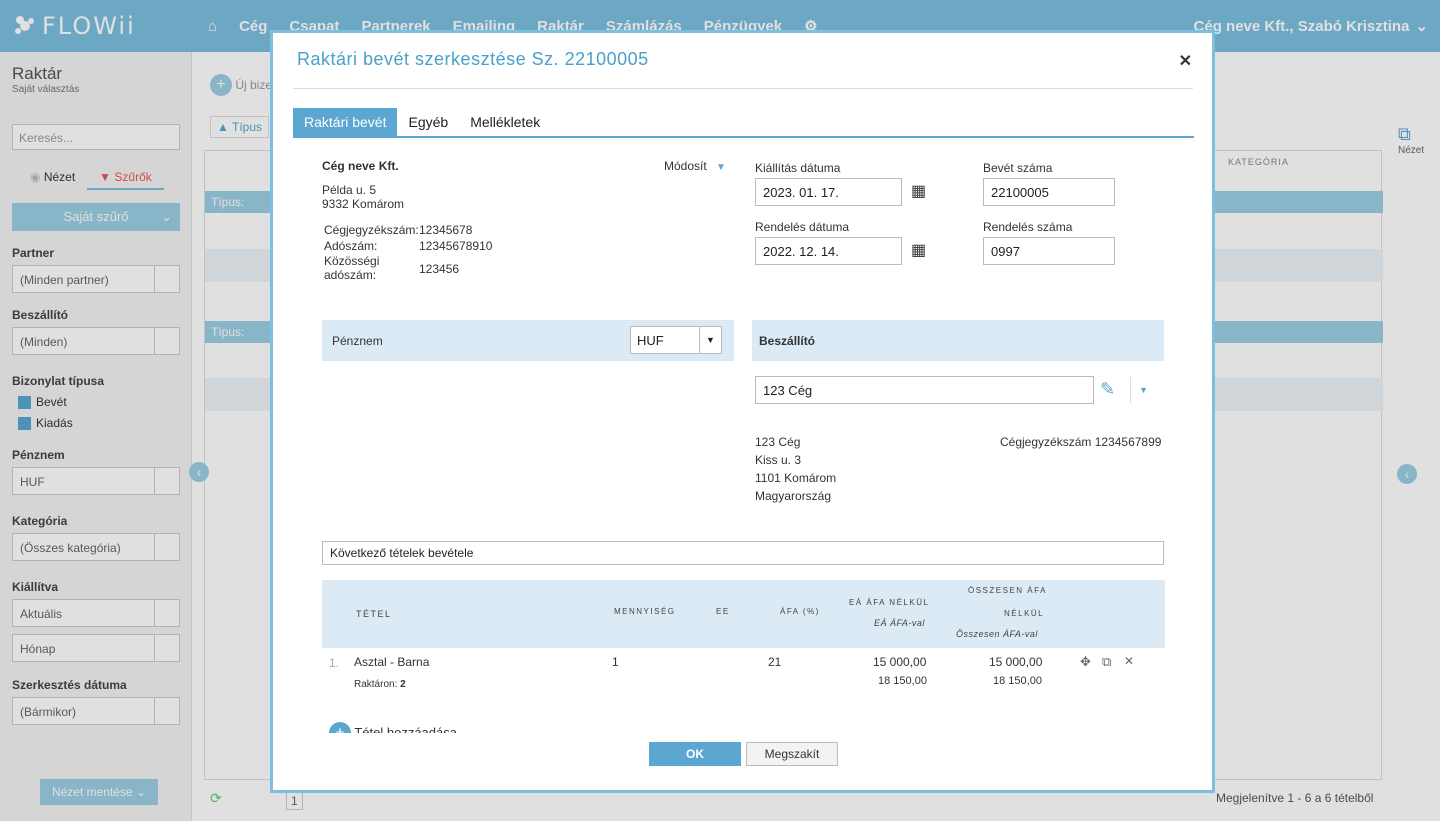 Image resolution: width=1440 pixels, height=821 pixels. What do you see at coordinates (1107, 389) in the screenshot?
I see `pencil-icon: ✎` at bounding box center [1107, 389].